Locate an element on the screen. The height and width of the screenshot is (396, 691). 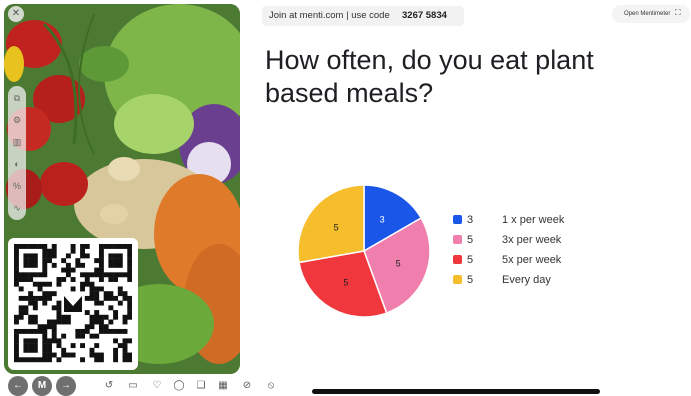
menti-logo-icon is located at coordinates (73, 304).